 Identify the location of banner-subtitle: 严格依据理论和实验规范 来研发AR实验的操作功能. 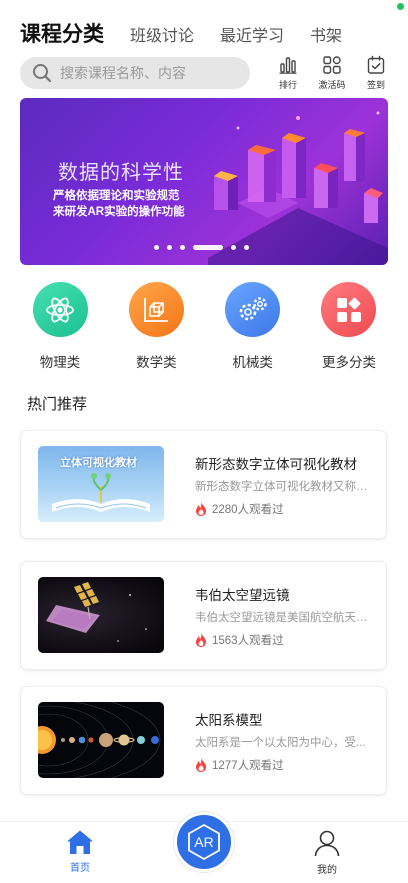
(119, 204).